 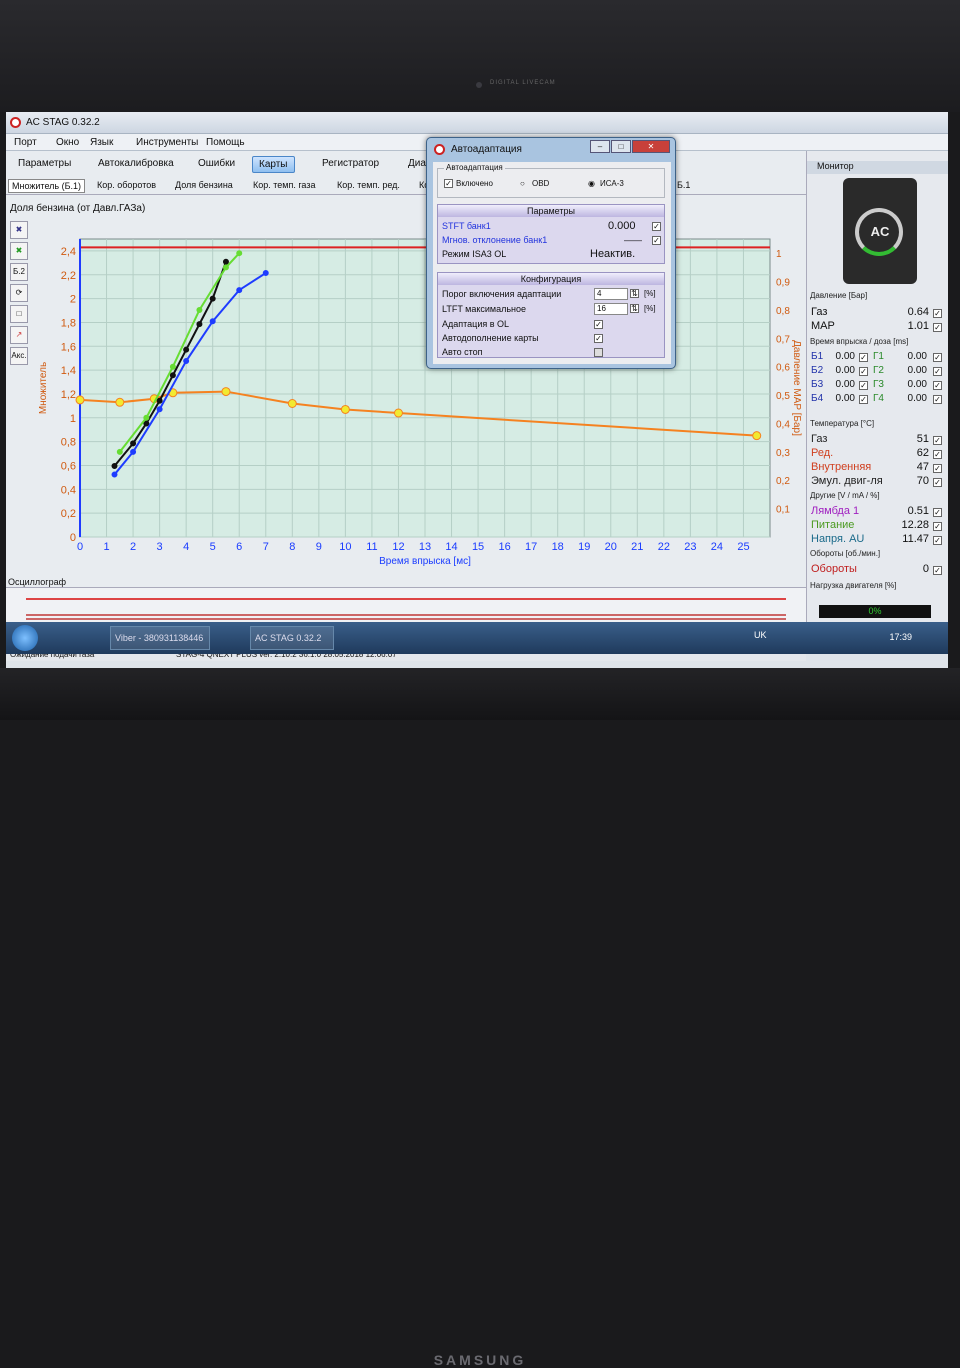 I want to click on square-icon: □, so click(x=19, y=314).